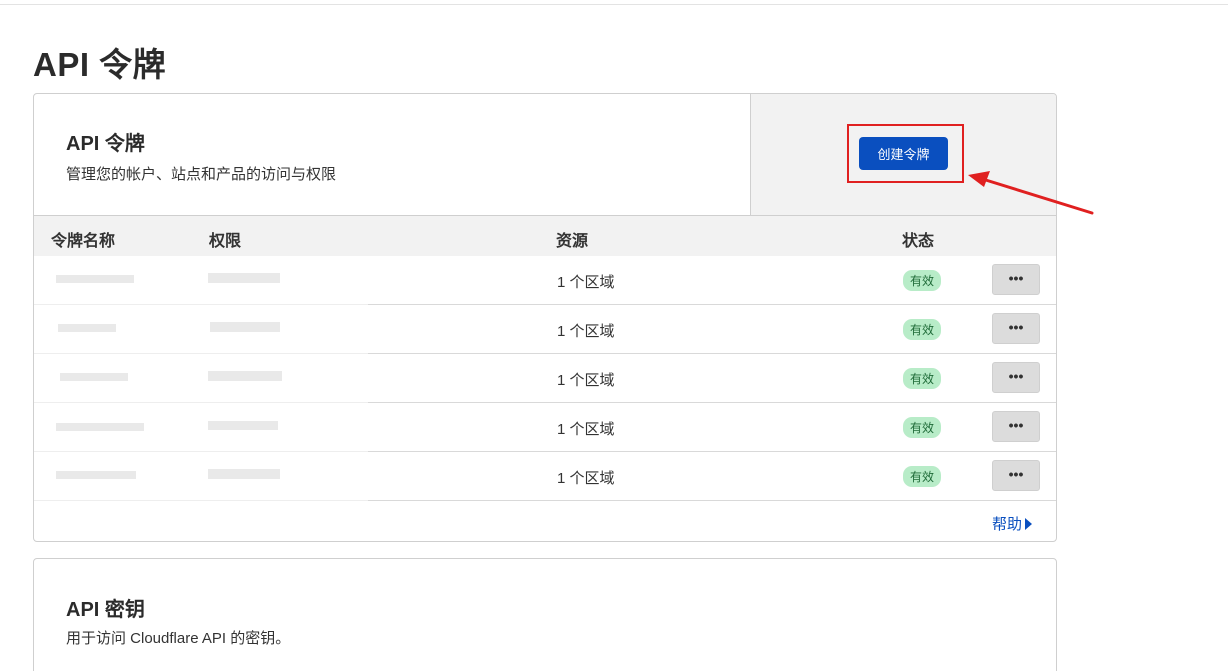 The height and width of the screenshot is (671, 1228). I want to click on column-header-permissions: 权限, so click(225, 241).